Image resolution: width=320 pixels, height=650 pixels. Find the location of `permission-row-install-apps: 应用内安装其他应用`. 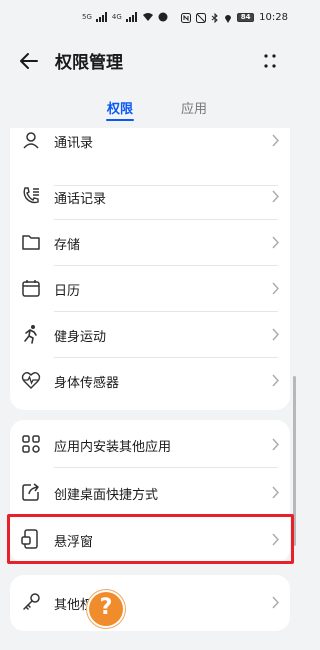

permission-row-install-apps: 应用内安装其他应用 is located at coordinates (150, 445).